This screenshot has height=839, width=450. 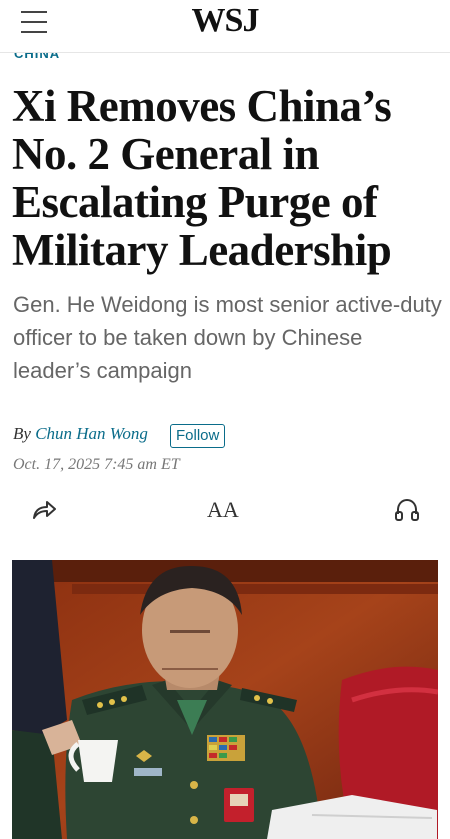 I want to click on byline-prefix: By, so click(x=22, y=433).